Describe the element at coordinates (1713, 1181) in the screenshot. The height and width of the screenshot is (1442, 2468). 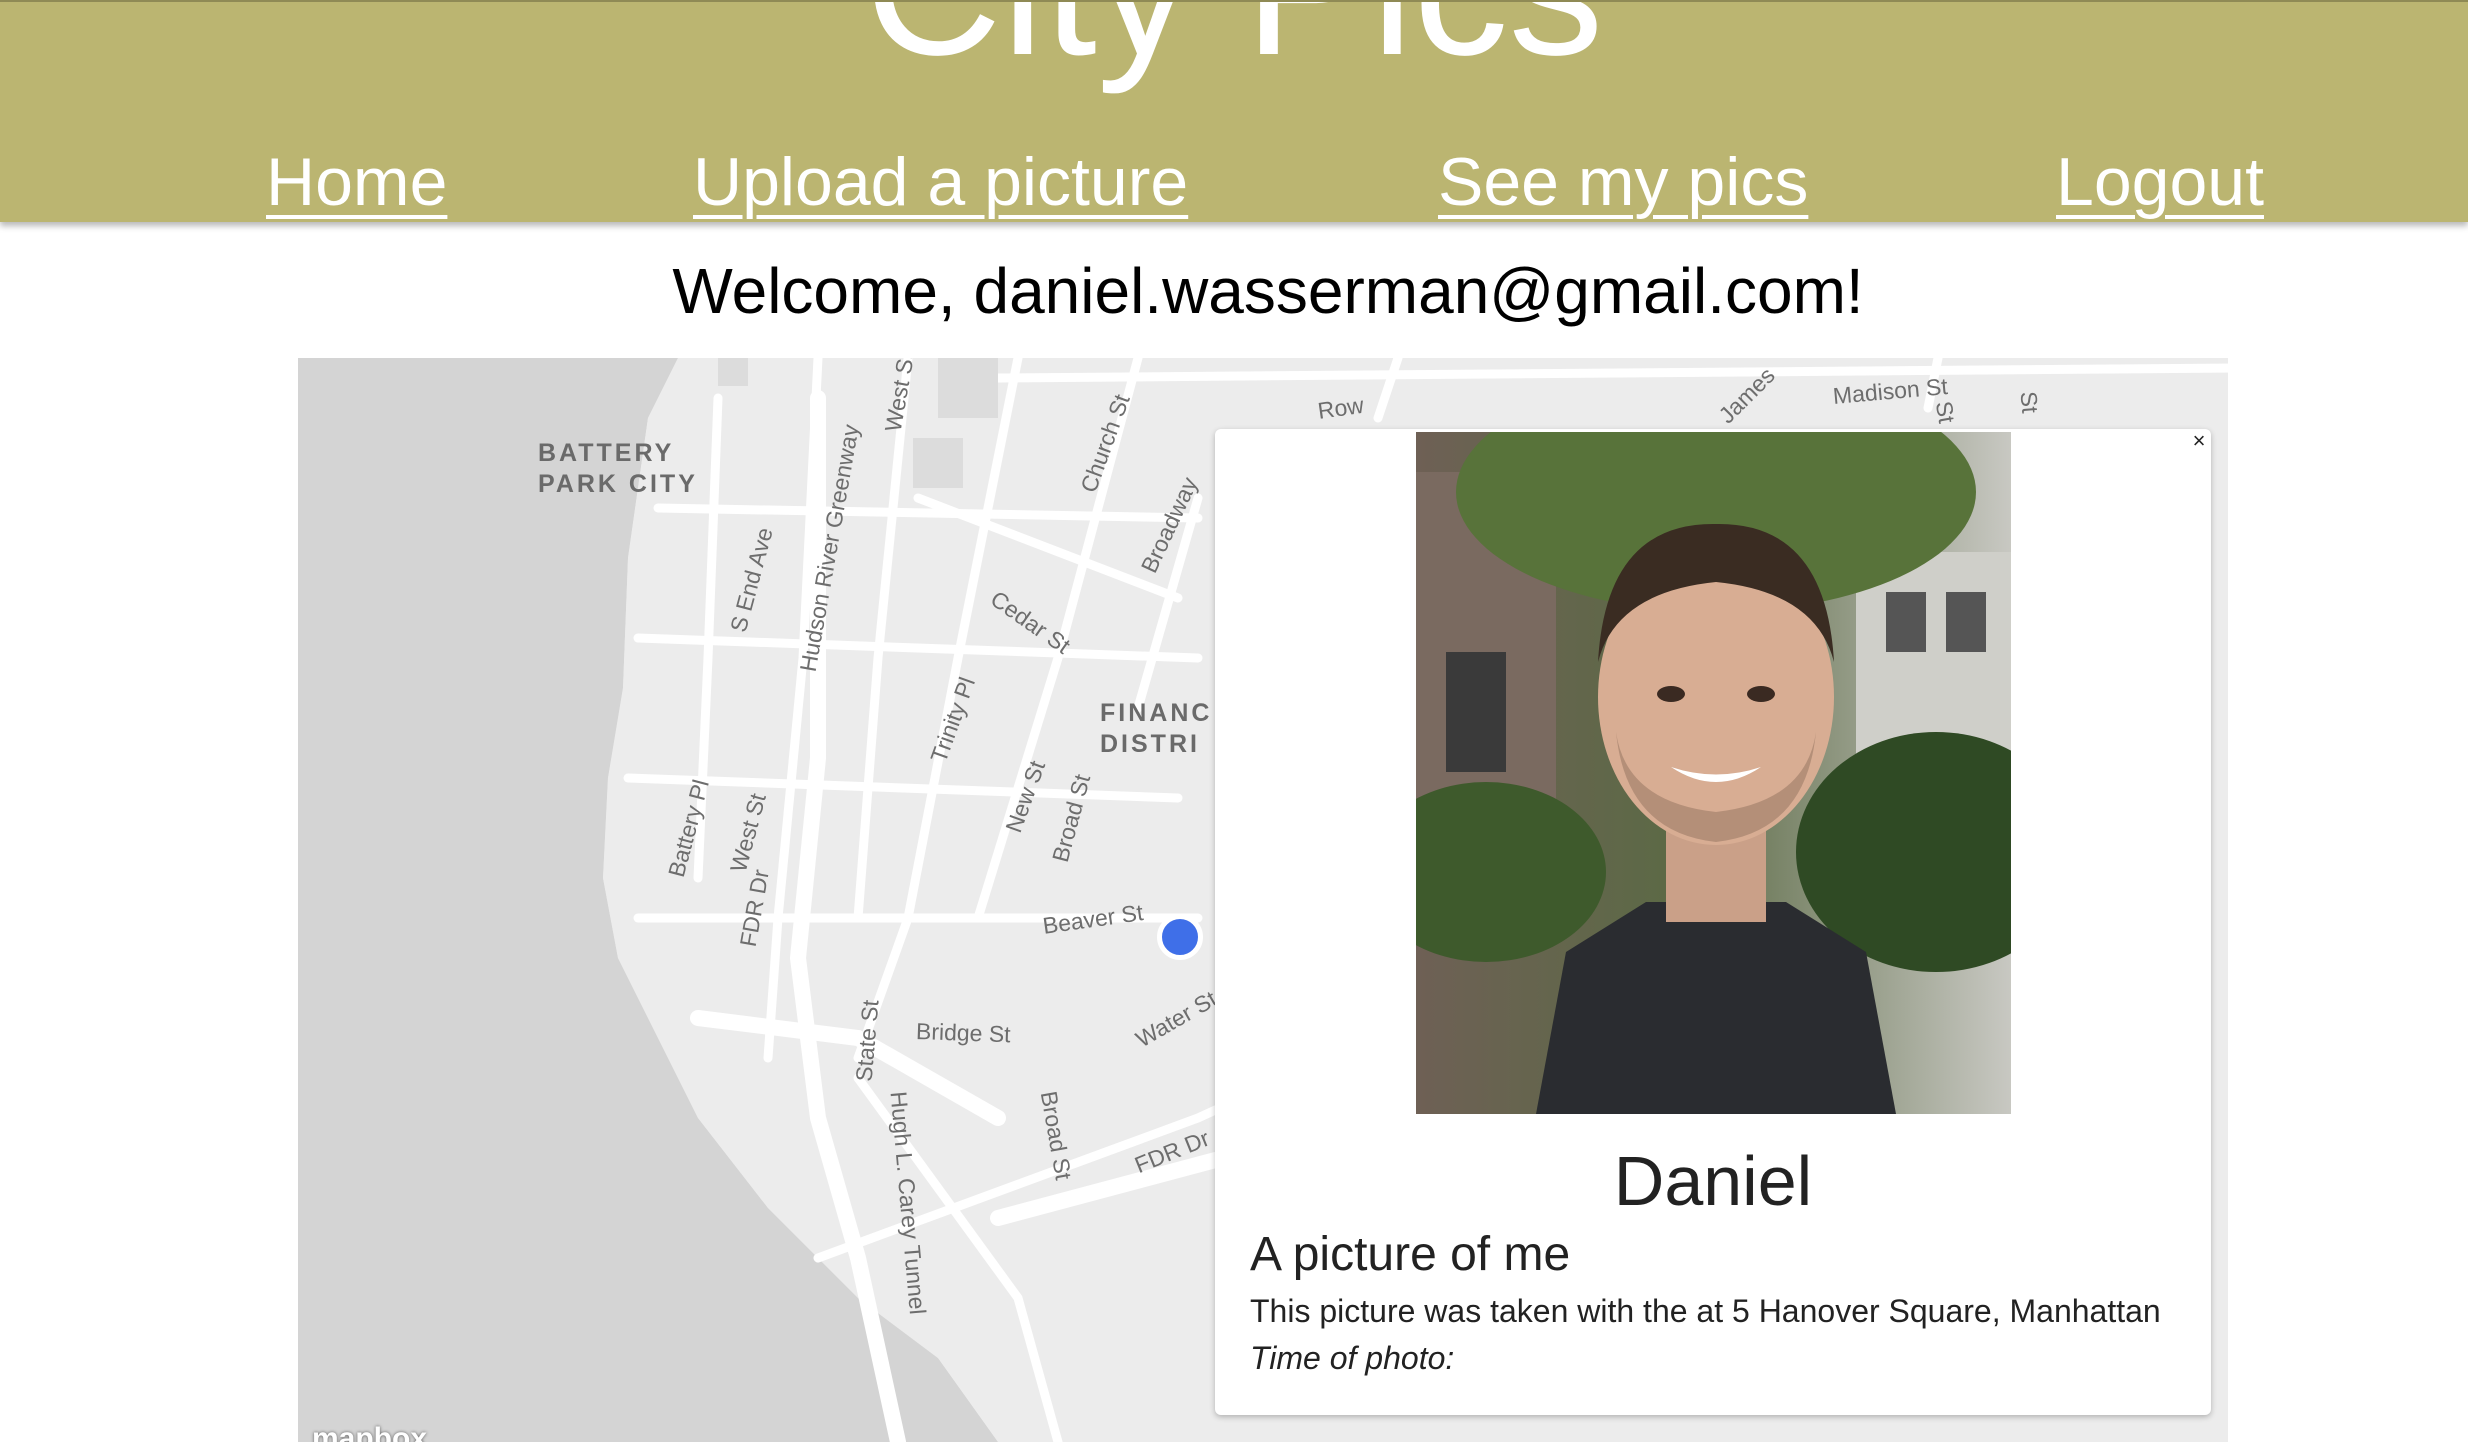
I see `popup-user-name: Daniel` at that location.